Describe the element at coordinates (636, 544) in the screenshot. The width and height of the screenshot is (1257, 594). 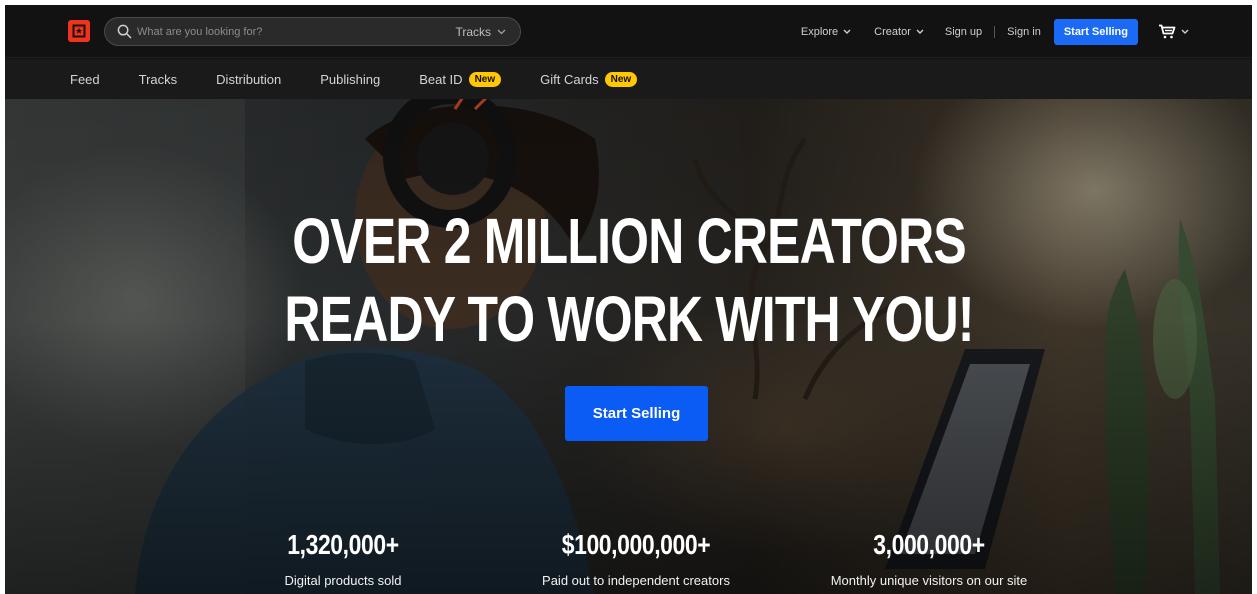
I see `stat-value: $100,000,000+` at that location.